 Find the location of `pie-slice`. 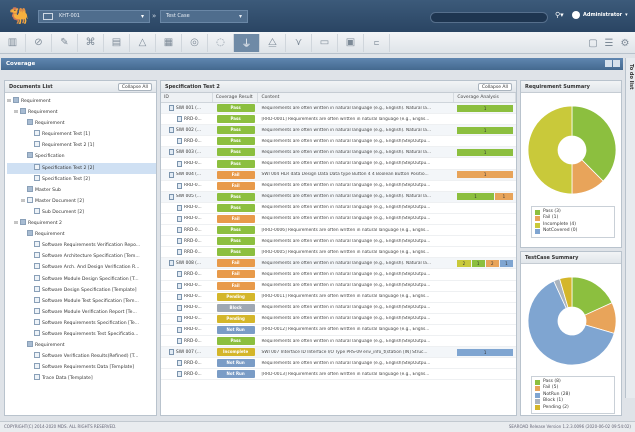

pie-slice is located at coordinates (550, 150).